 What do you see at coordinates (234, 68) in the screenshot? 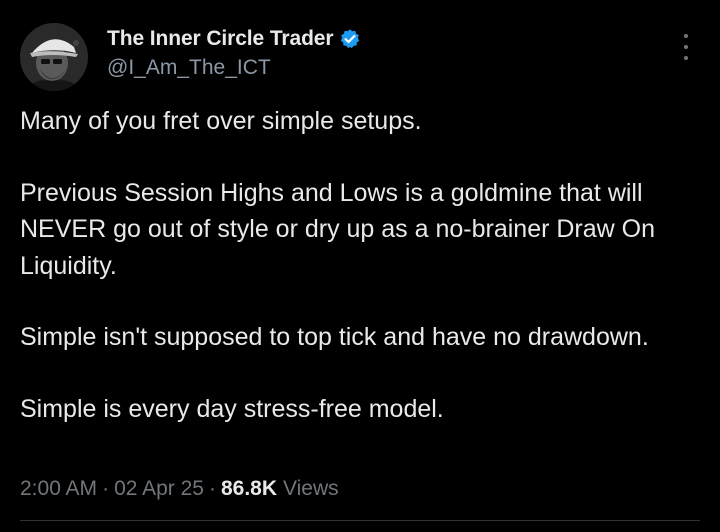
I see `handle: @I_Am_The_ICT` at bounding box center [234, 68].